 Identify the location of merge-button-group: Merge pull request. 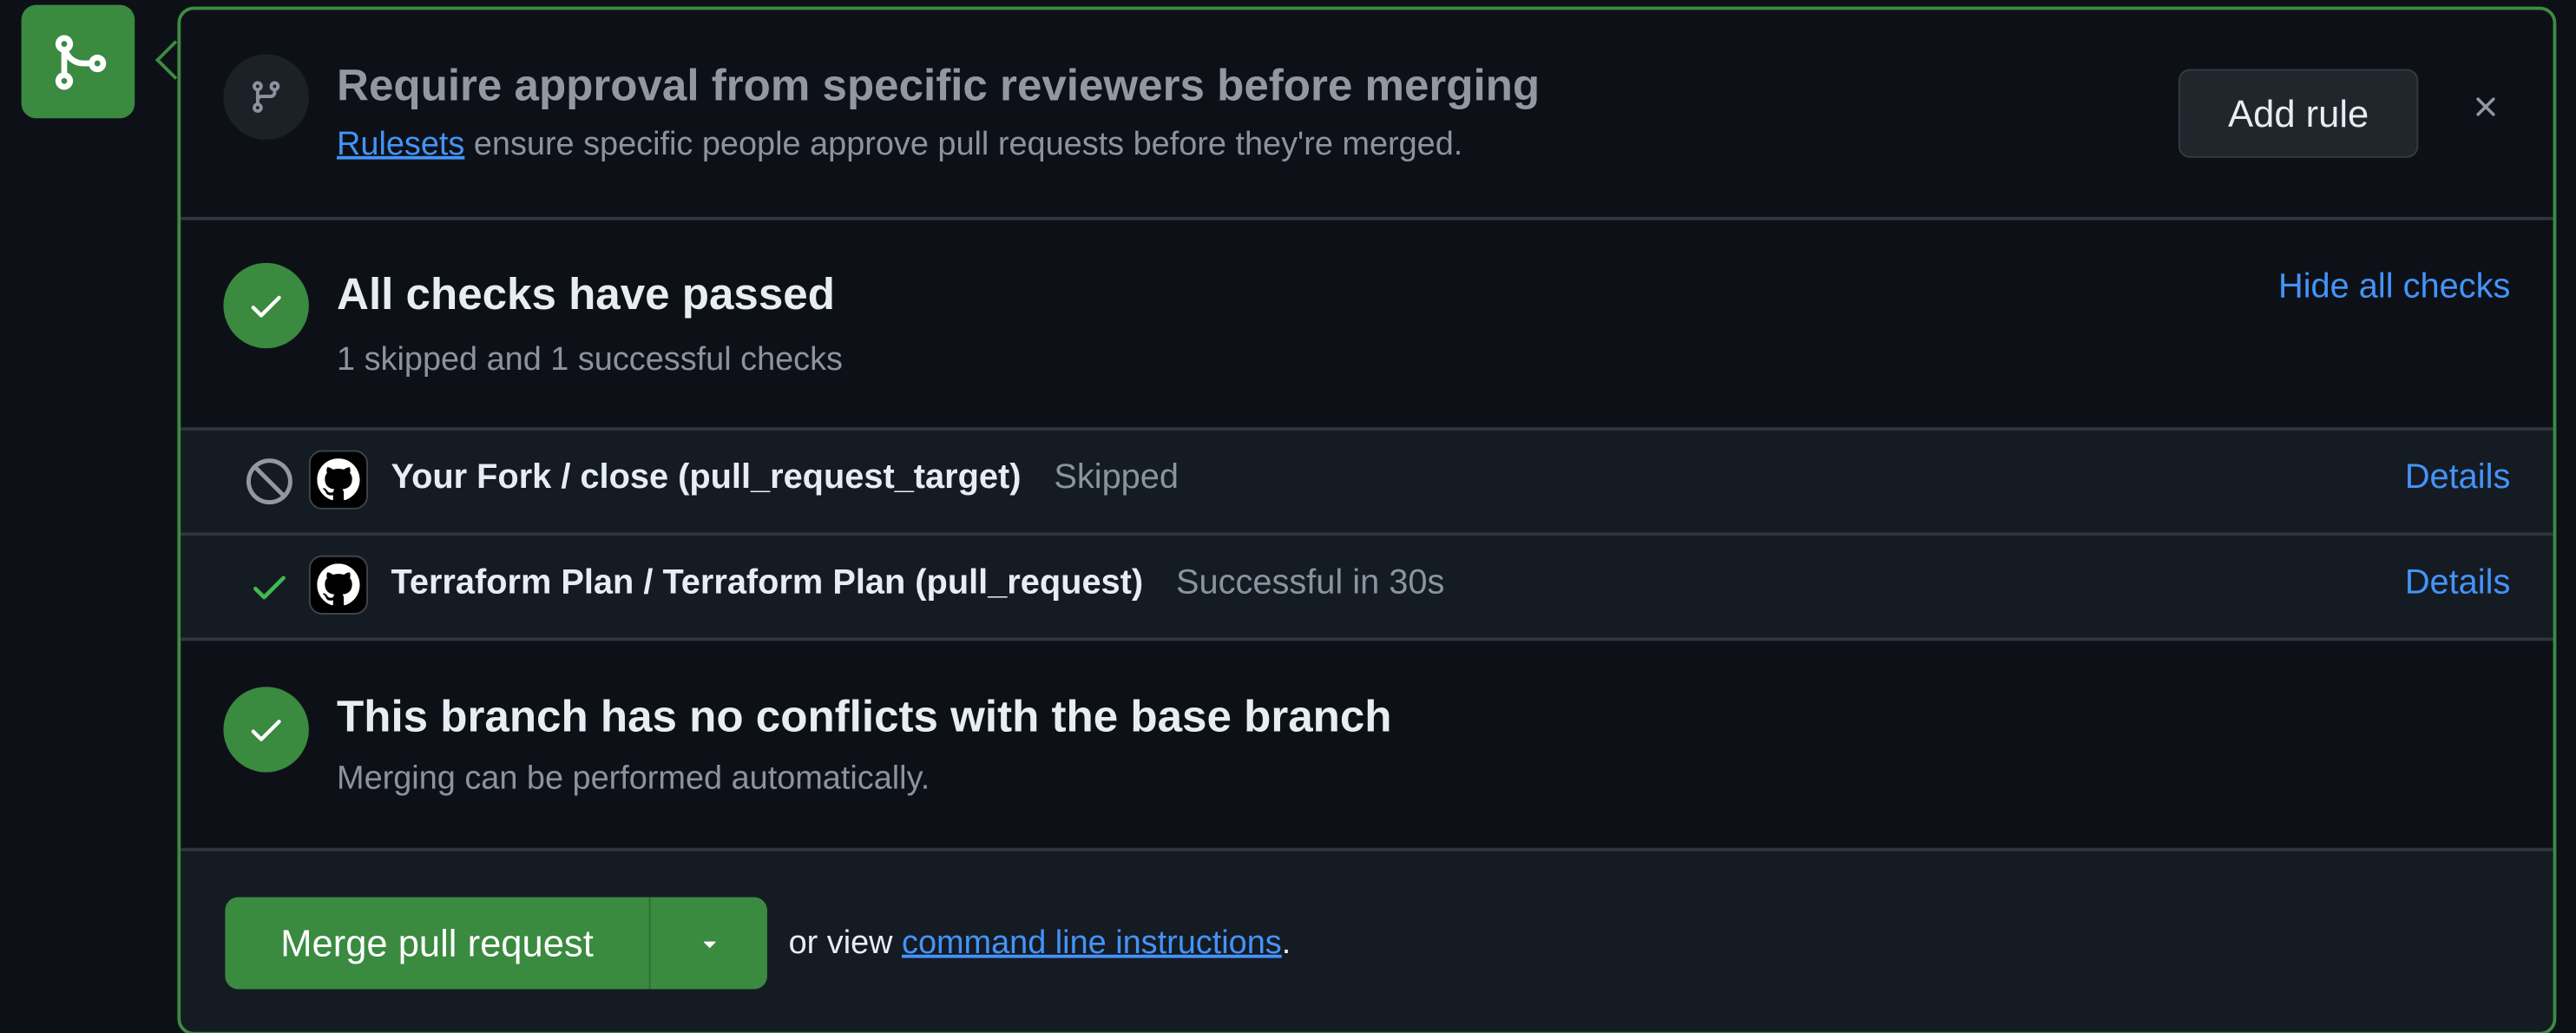
(496, 943).